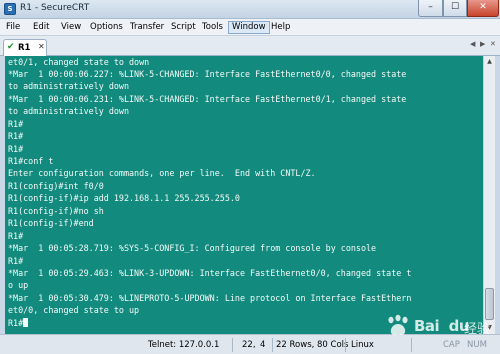  Describe the element at coordinates (312, 345) in the screenshot. I see `status-size: 22 Rows, 80 Cols` at that location.